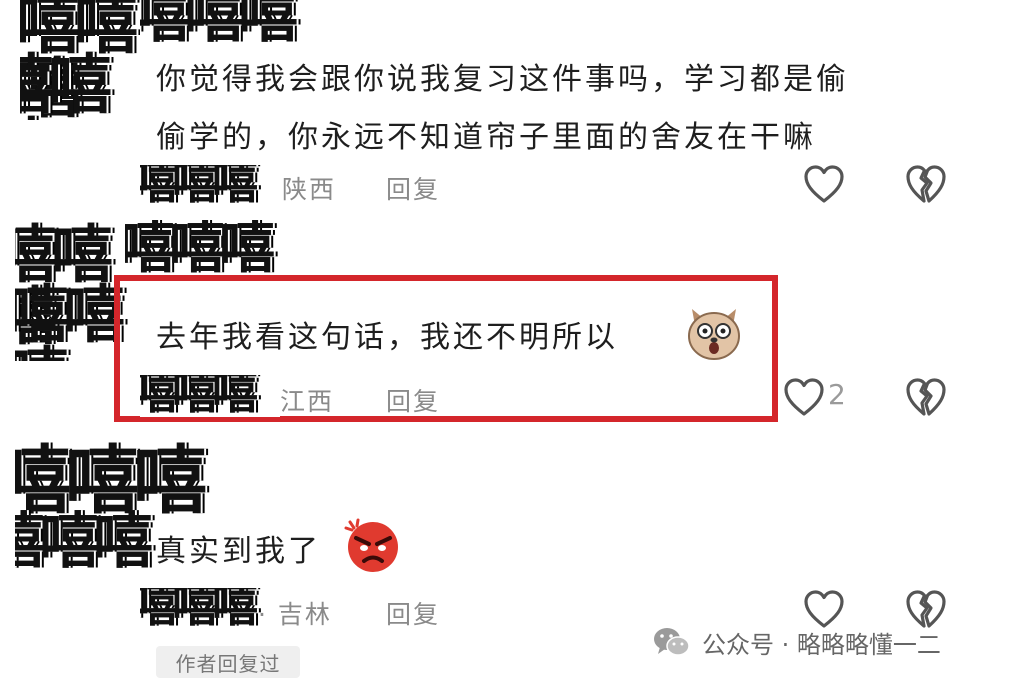 The height and width of the screenshot is (682, 1024). What do you see at coordinates (295, 614) in the screenshot?
I see `comment-location: · 吉林` at bounding box center [295, 614].